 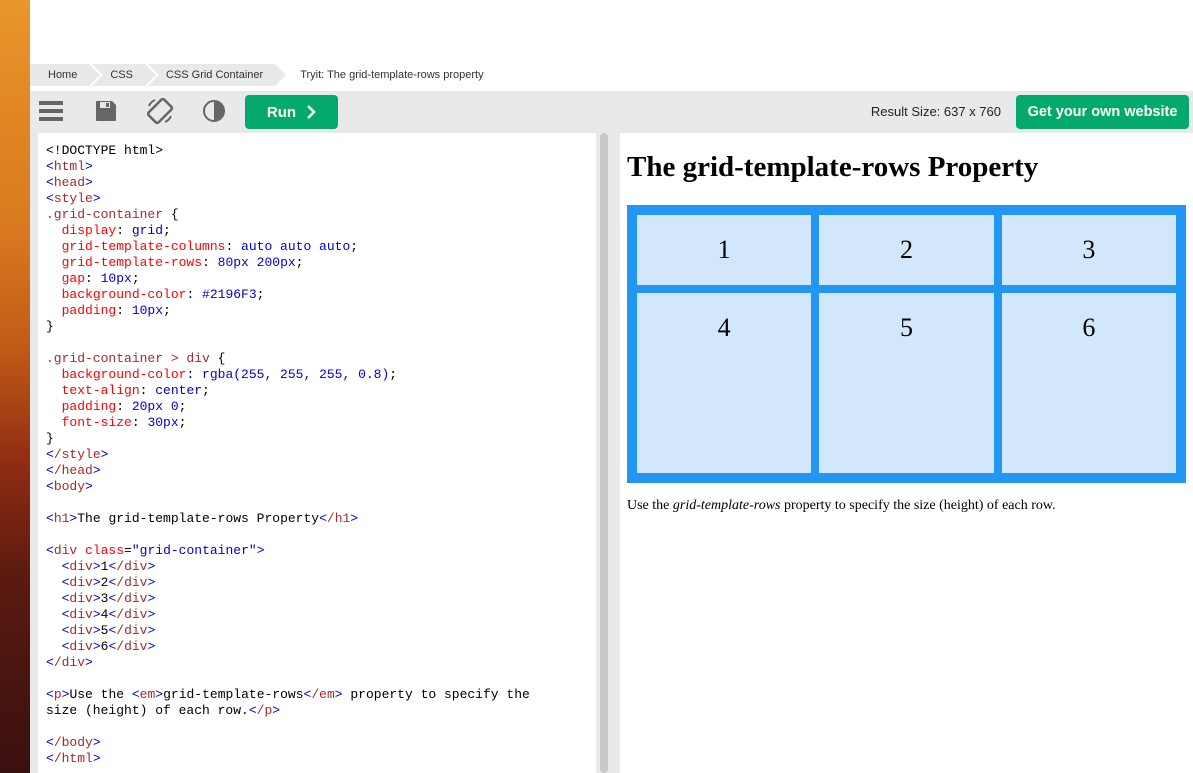 What do you see at coordinates (650, 505) in the screenshot?
I see `desc-before: Use the` at bounding box center [650, 505].